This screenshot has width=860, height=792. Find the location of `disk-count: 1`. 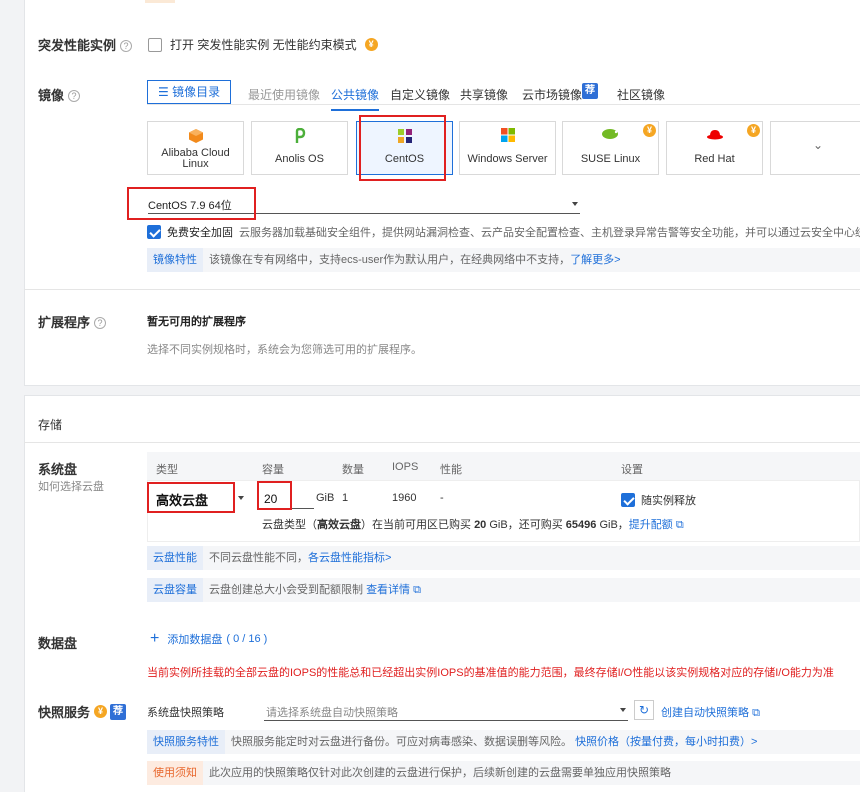

disk-count: 1 is located at coordinates (345, 498).